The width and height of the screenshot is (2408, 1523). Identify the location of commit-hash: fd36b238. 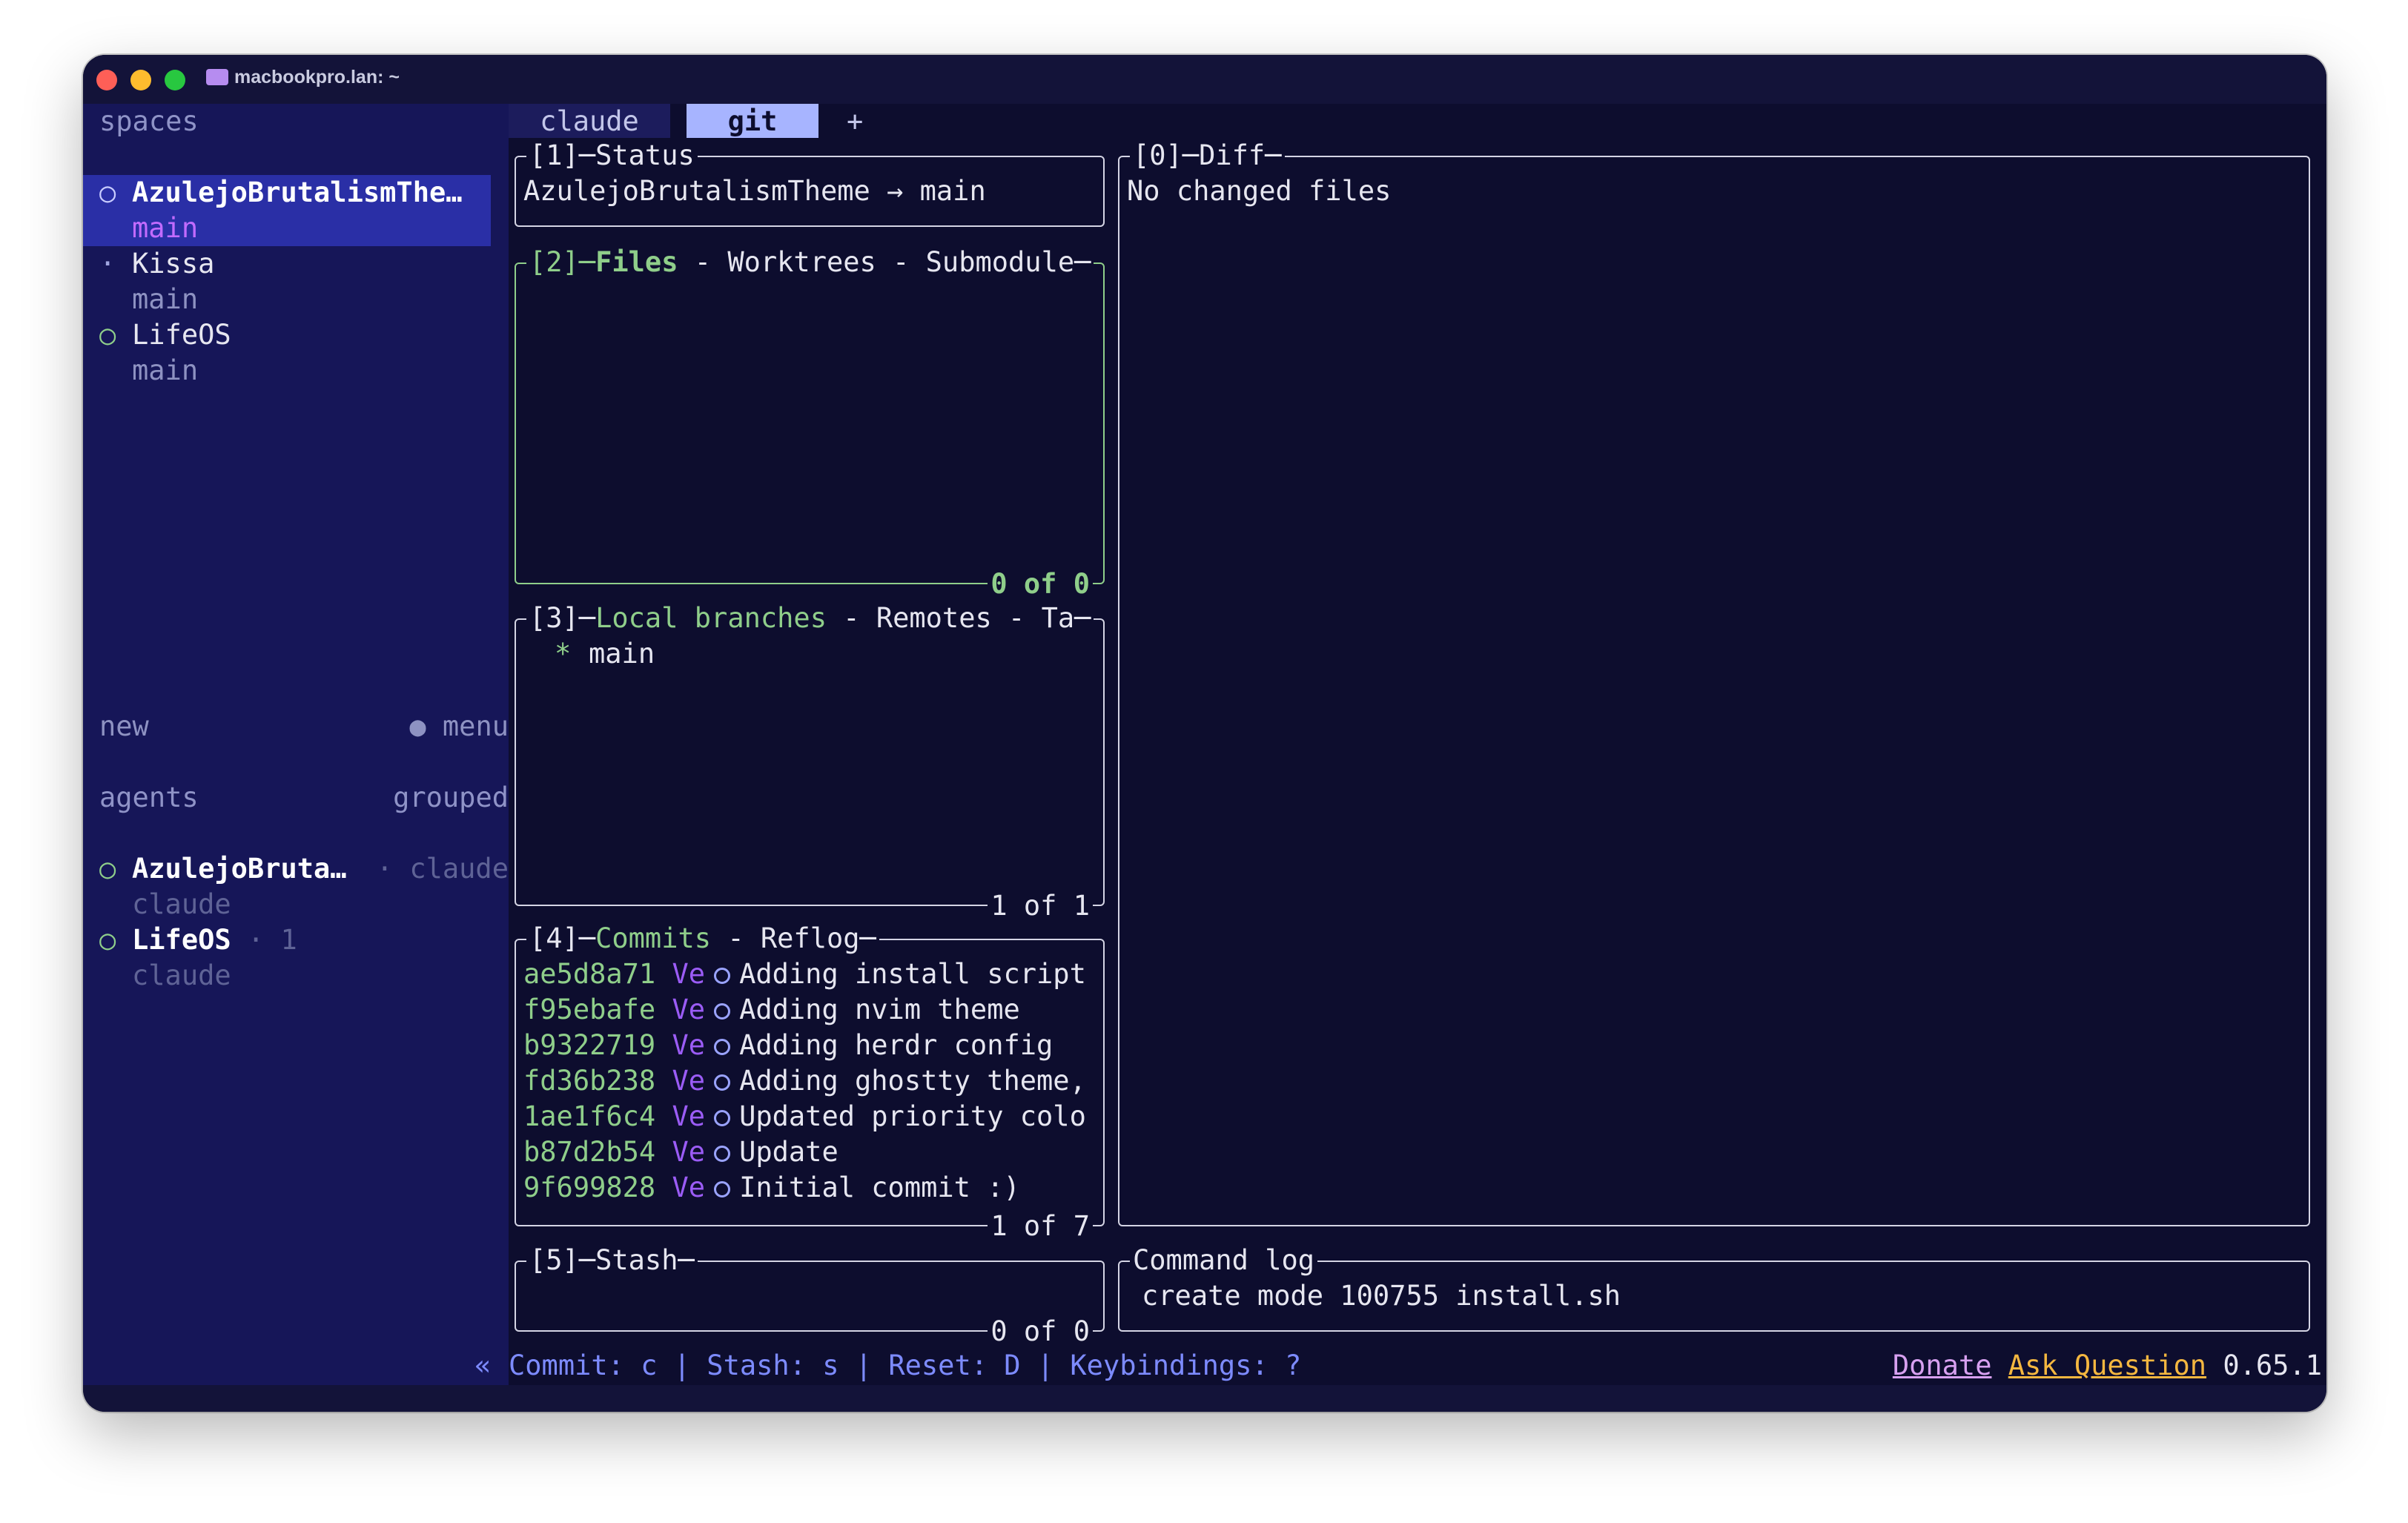
(589, 1081).